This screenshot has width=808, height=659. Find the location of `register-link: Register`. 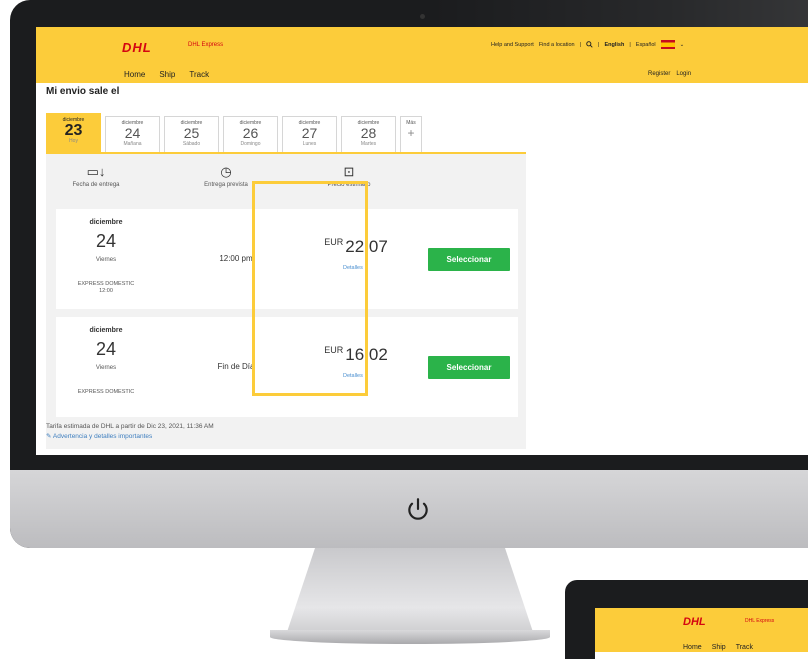

register-link: Register is located at coordinates (659, 74).